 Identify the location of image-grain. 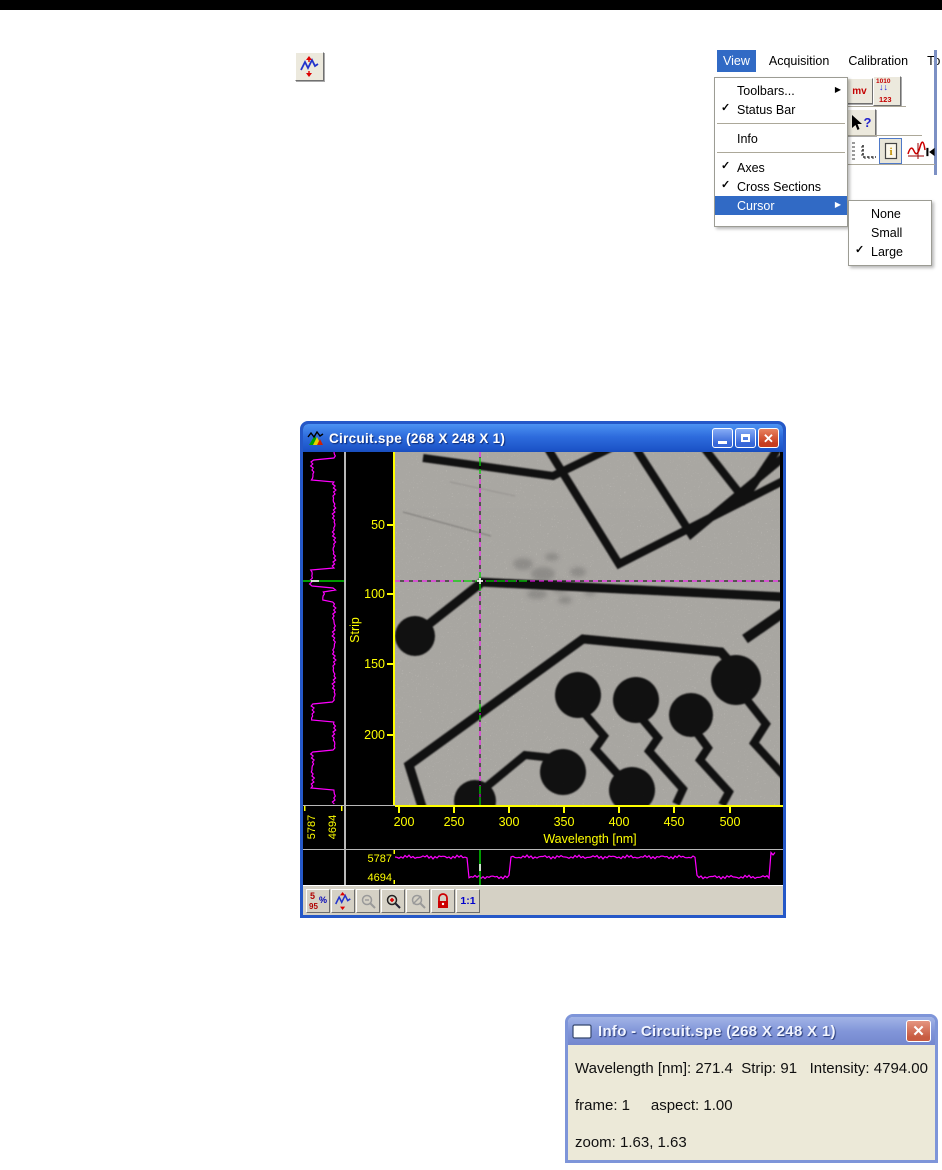
(587, 628).